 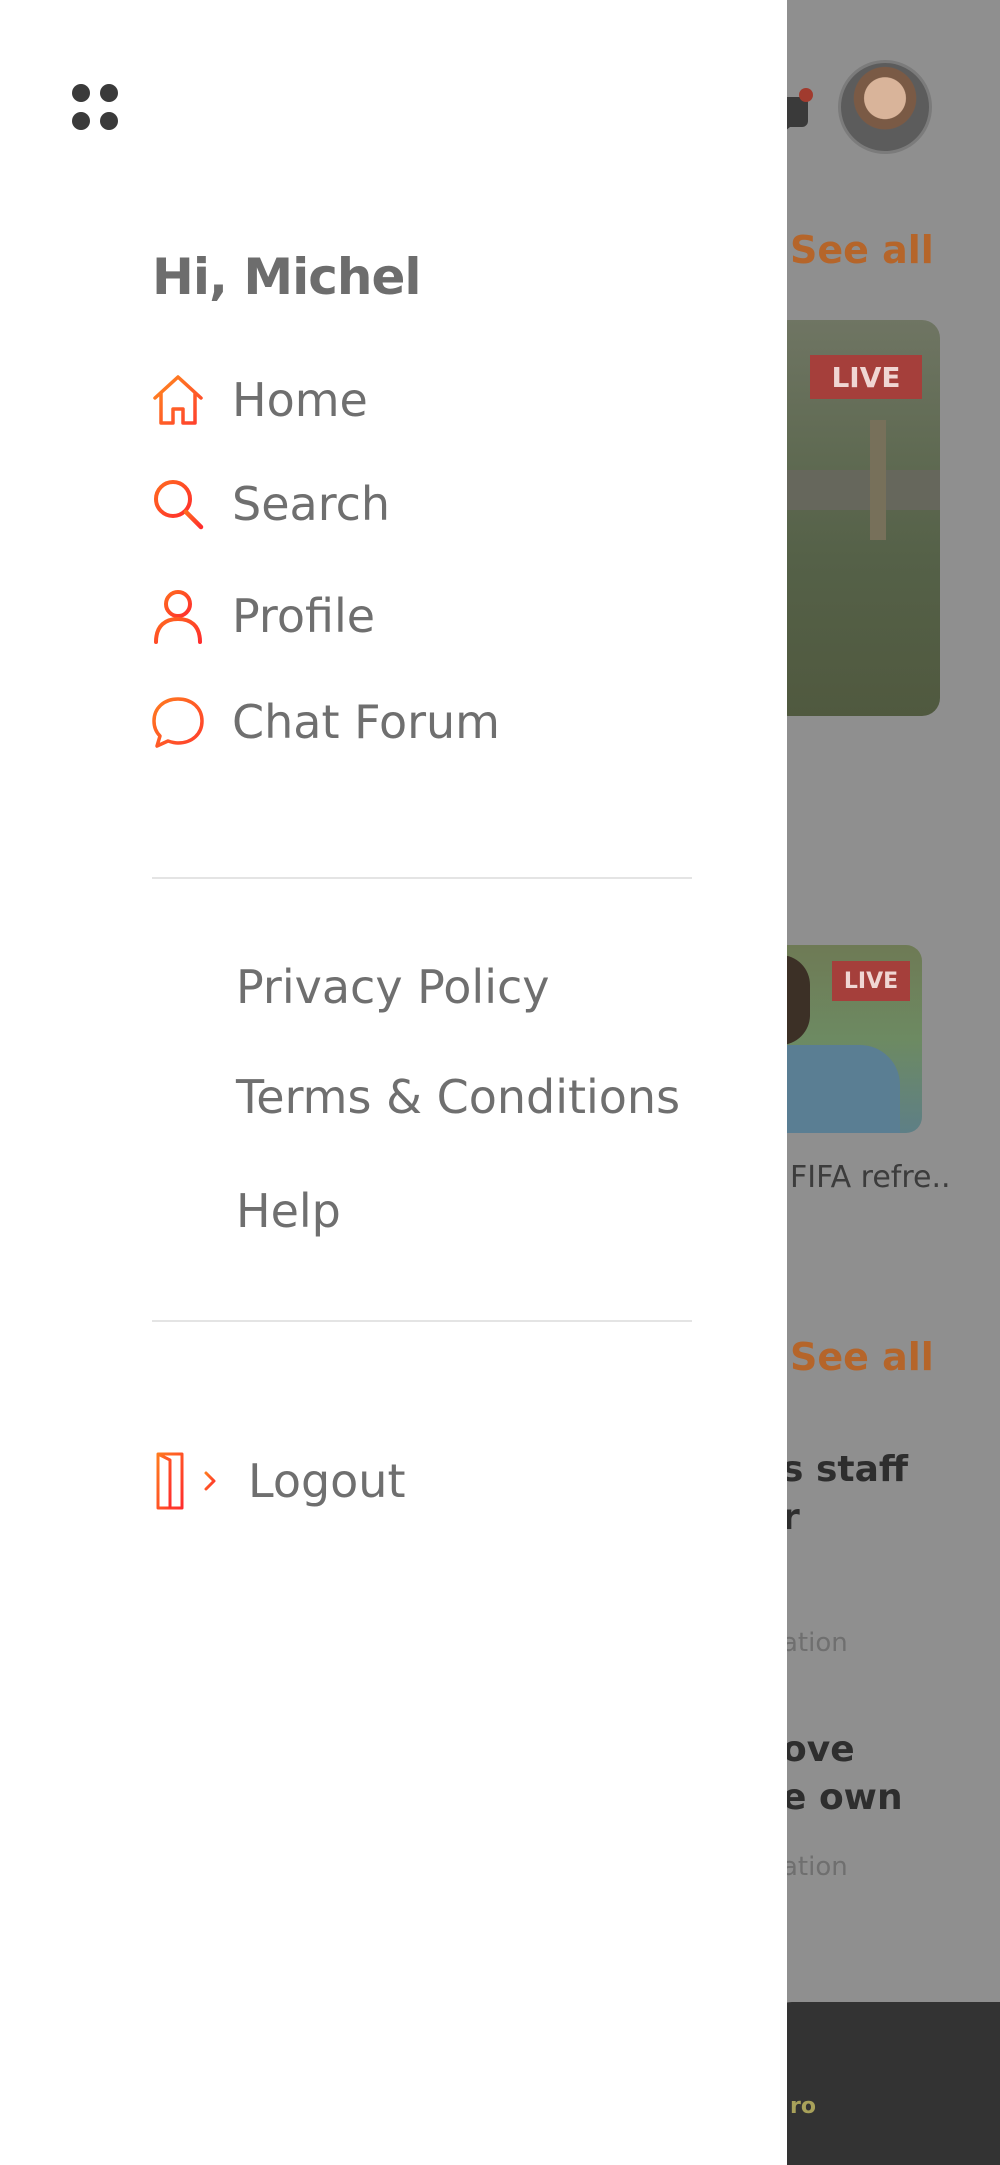 What do you see at coordinates (178, 616) in the screenshot?
I see `profile-icon` at bounding box center [178, 616].